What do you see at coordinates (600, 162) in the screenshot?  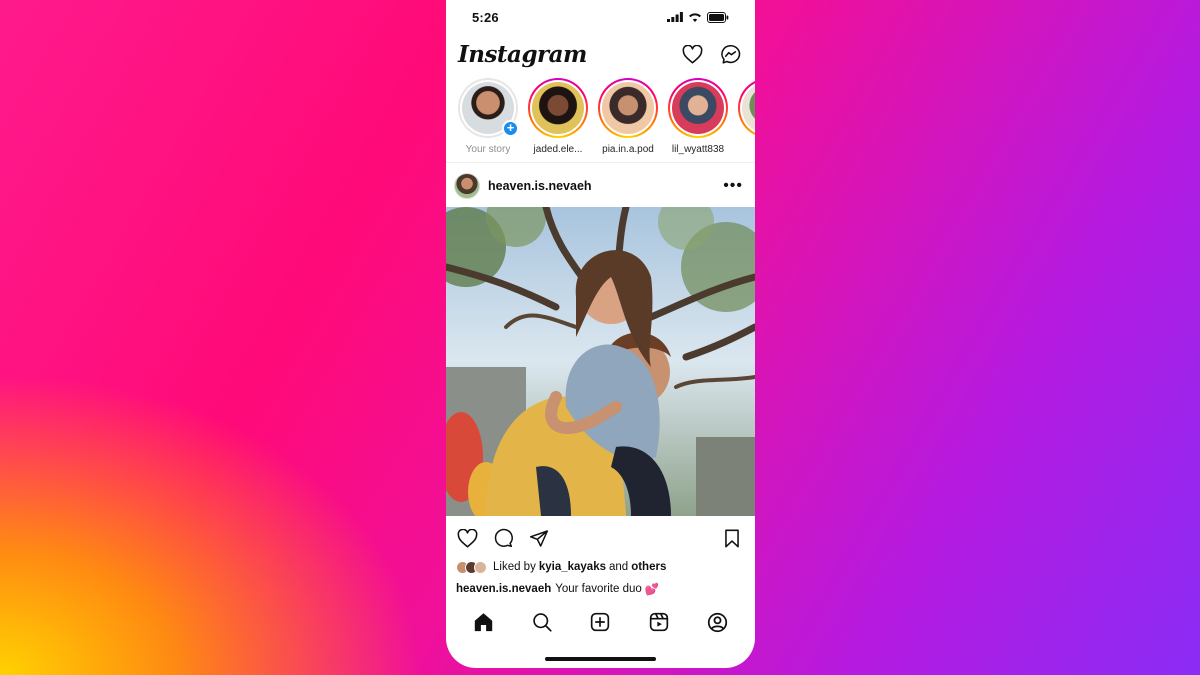 I see `divider` at bounding box center [600, 162].